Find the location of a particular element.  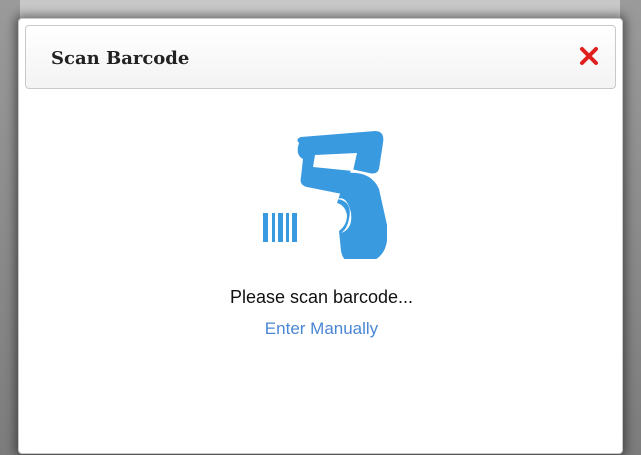

close-icon is located at coordinates (589, 56).